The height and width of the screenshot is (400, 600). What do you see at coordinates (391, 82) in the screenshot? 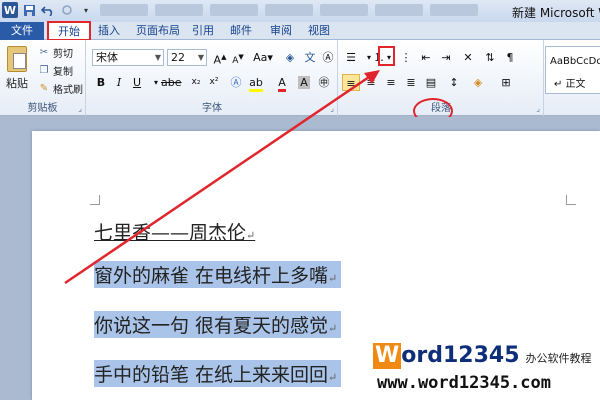
I see `align-right-icon: ≡` at bounding box center [391, 82].